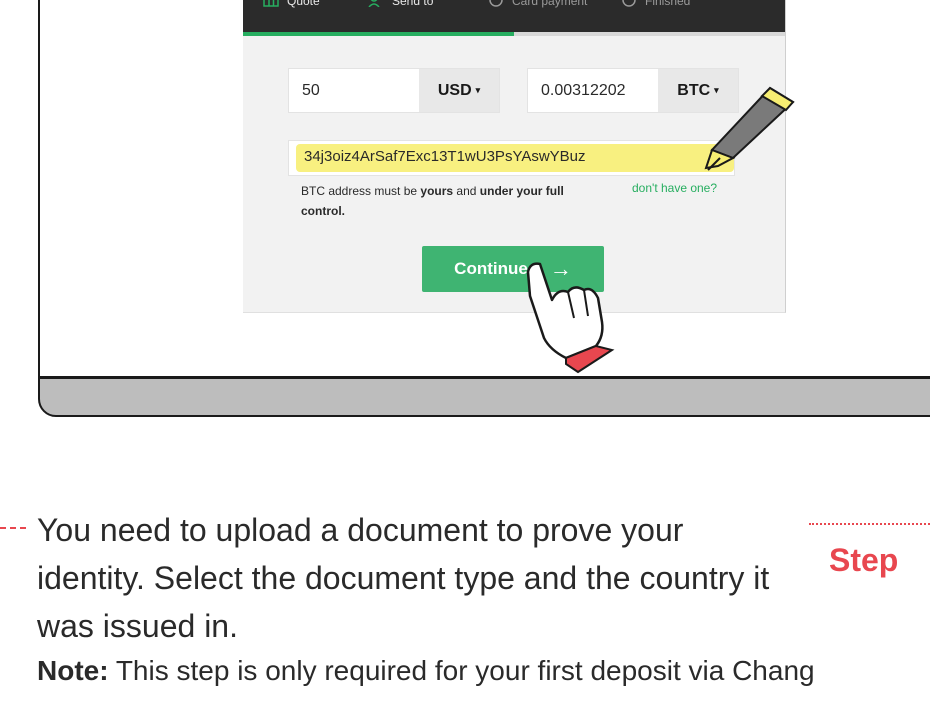  What do you see at coordinates (864, 560) in the screenshot?
I see `step-heading: Step` at bounding box center [864, 560].